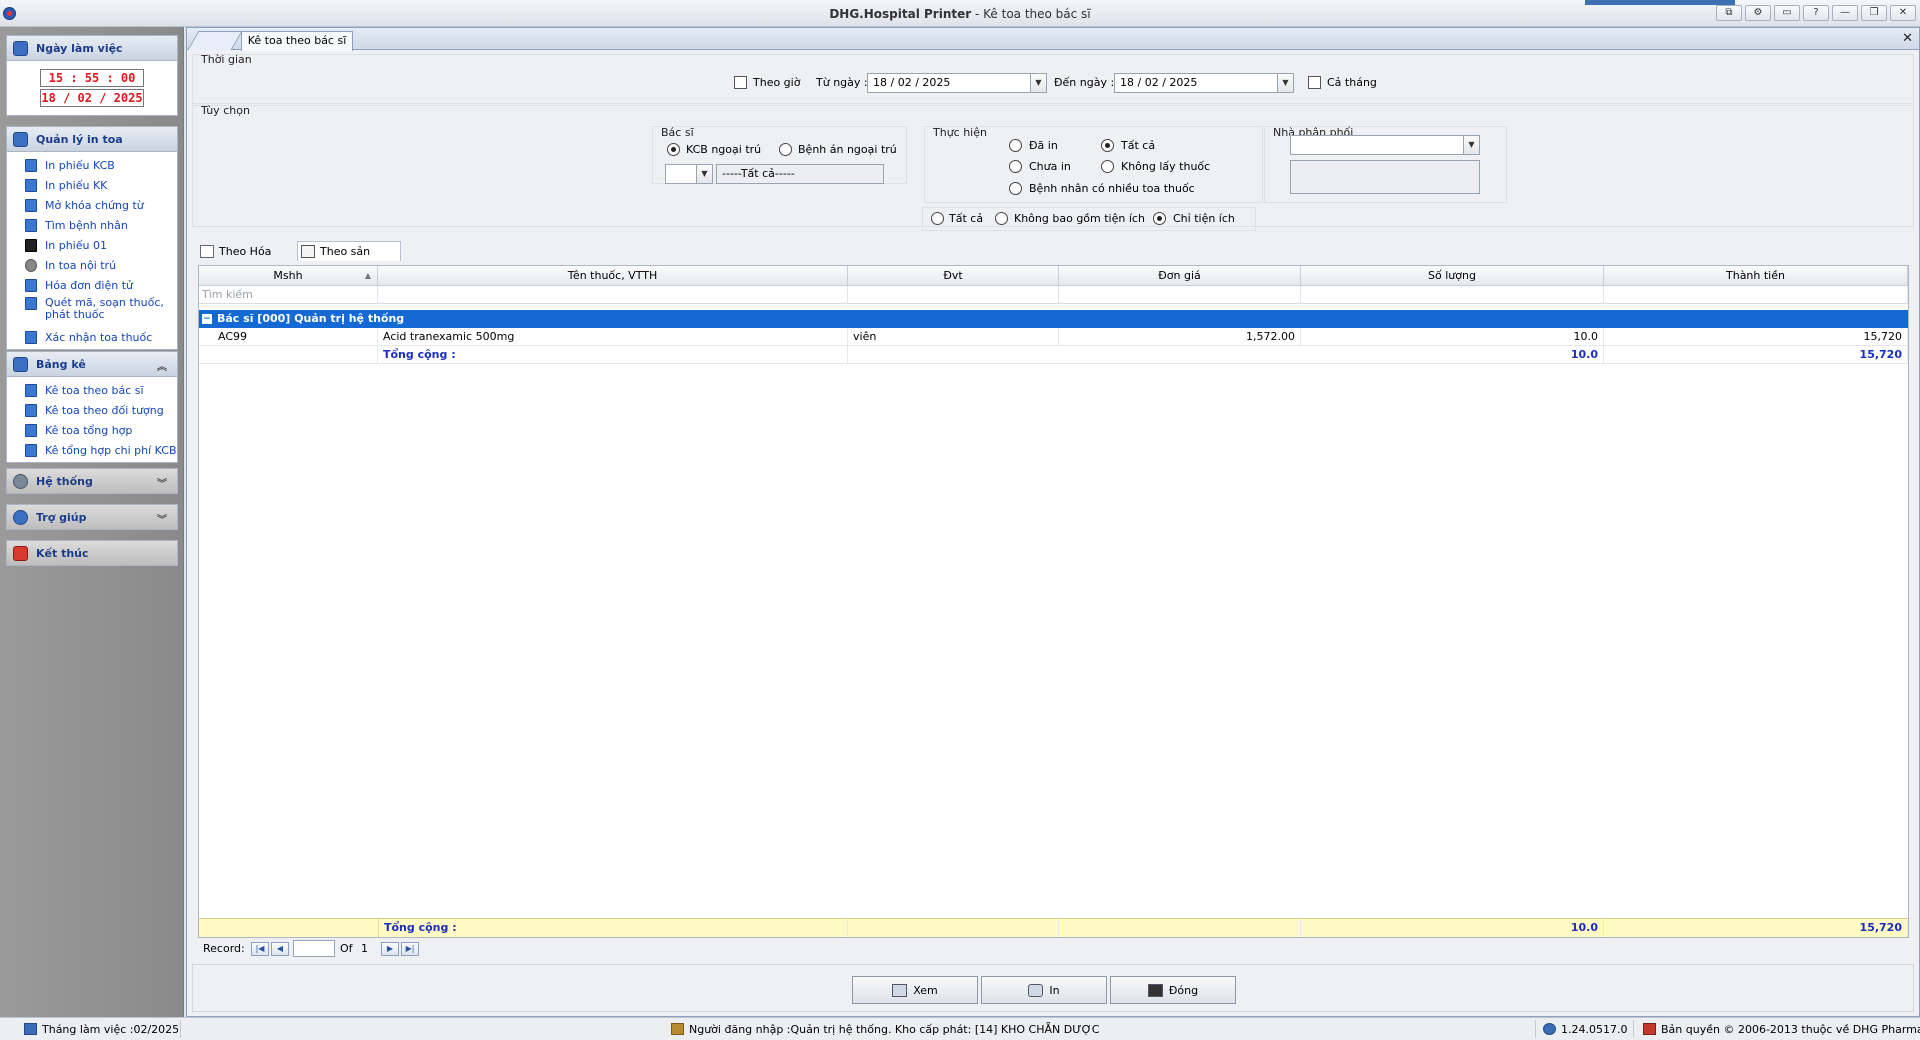 This screenshot has height=1040, width=1920. What do you see at coordinates (349, 259) in the screenshot?
I see `tab-by-product: Theo sản phẩm` at bounding box center [349, 259].